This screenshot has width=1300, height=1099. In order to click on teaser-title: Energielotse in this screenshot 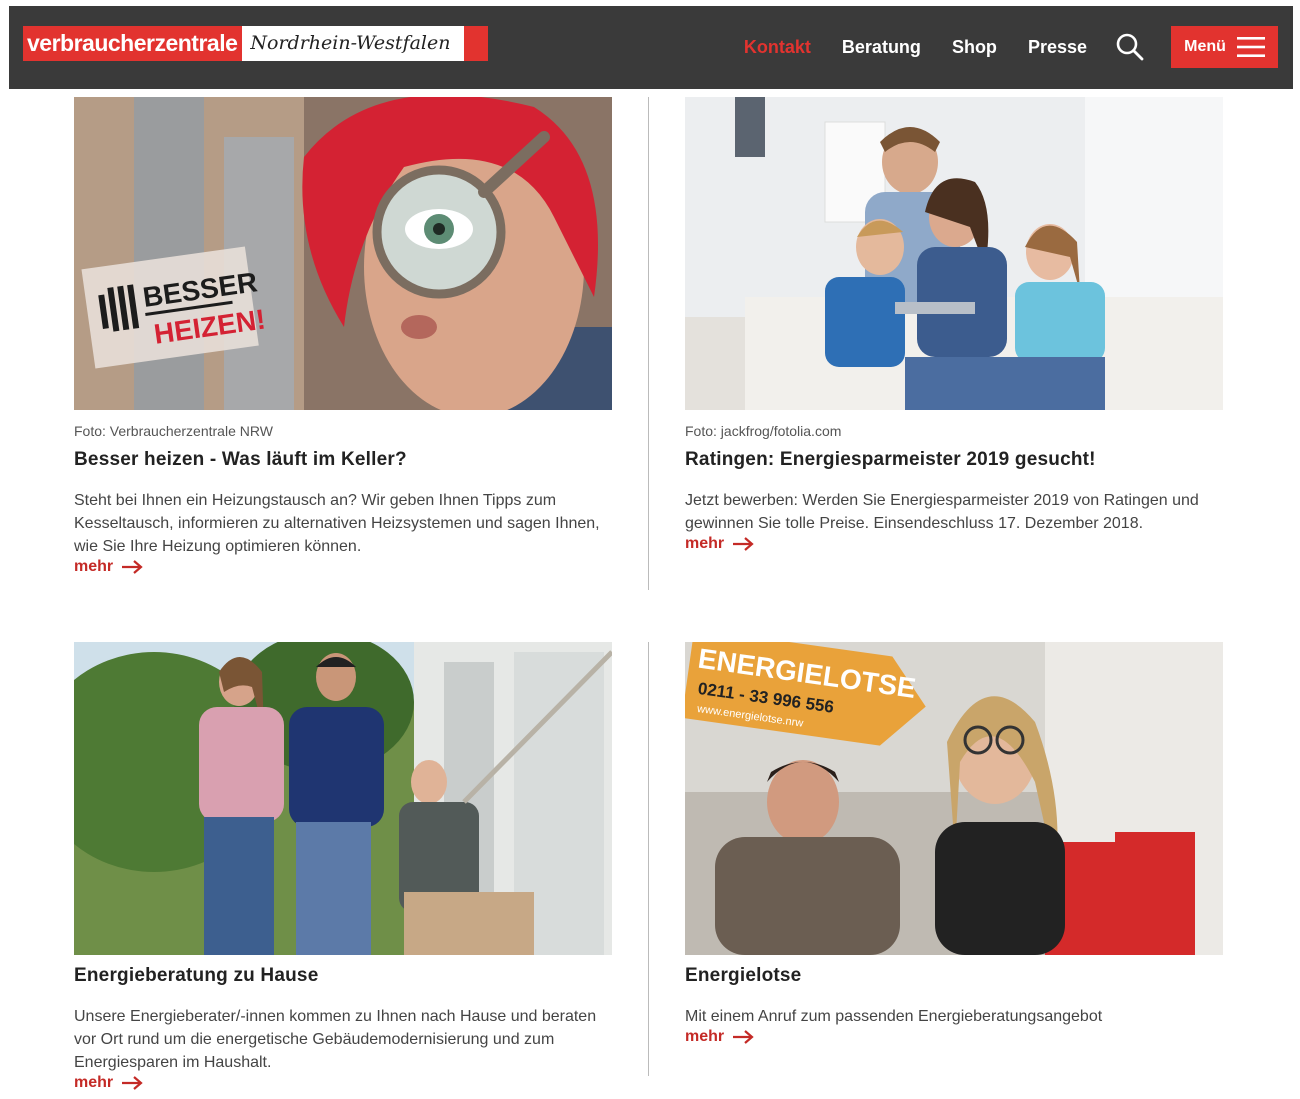, I will do `click(954, 976)`.